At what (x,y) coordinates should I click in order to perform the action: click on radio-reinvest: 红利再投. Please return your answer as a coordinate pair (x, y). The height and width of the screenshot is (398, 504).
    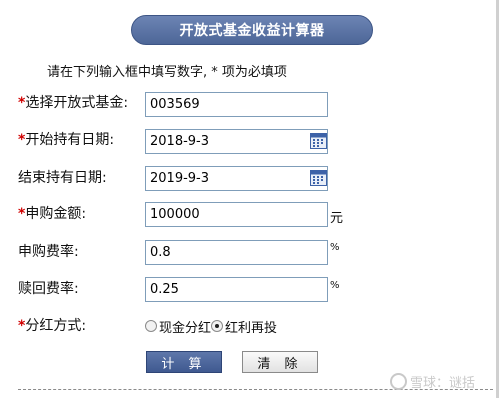
    Looking at the image, I should click on (244, 326).